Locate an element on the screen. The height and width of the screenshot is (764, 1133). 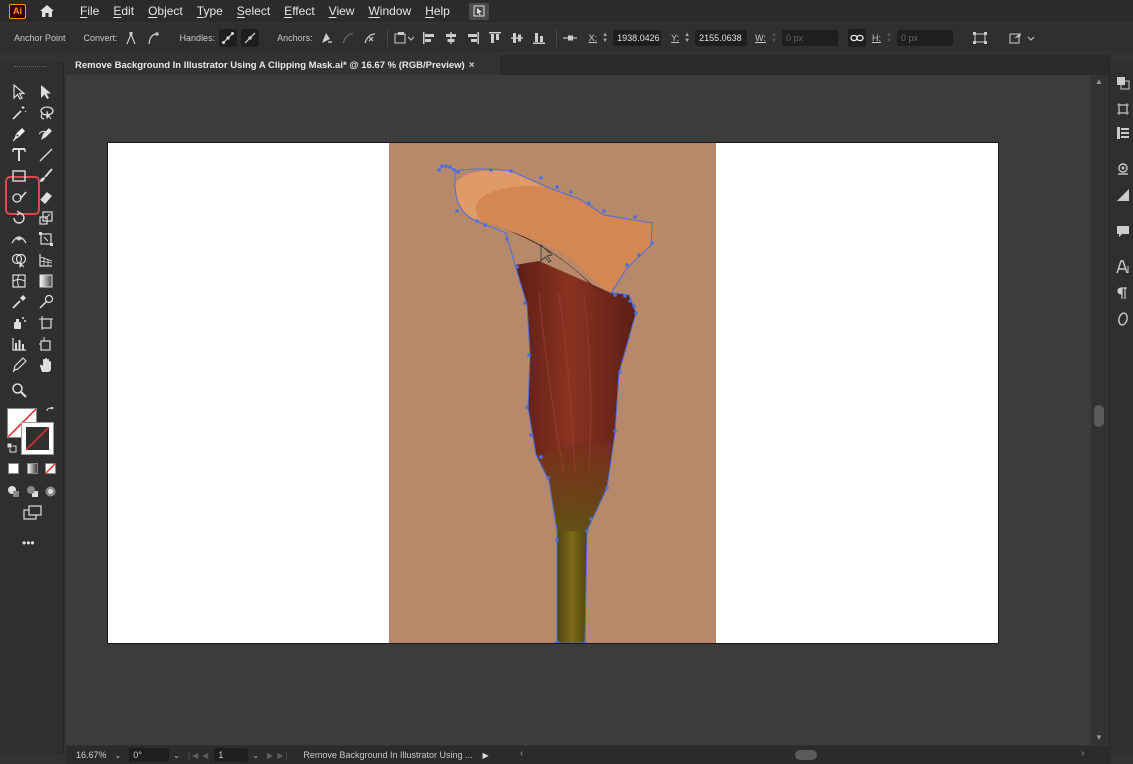
w-stepper: ▲▼ is located at coordinates (774, 38).